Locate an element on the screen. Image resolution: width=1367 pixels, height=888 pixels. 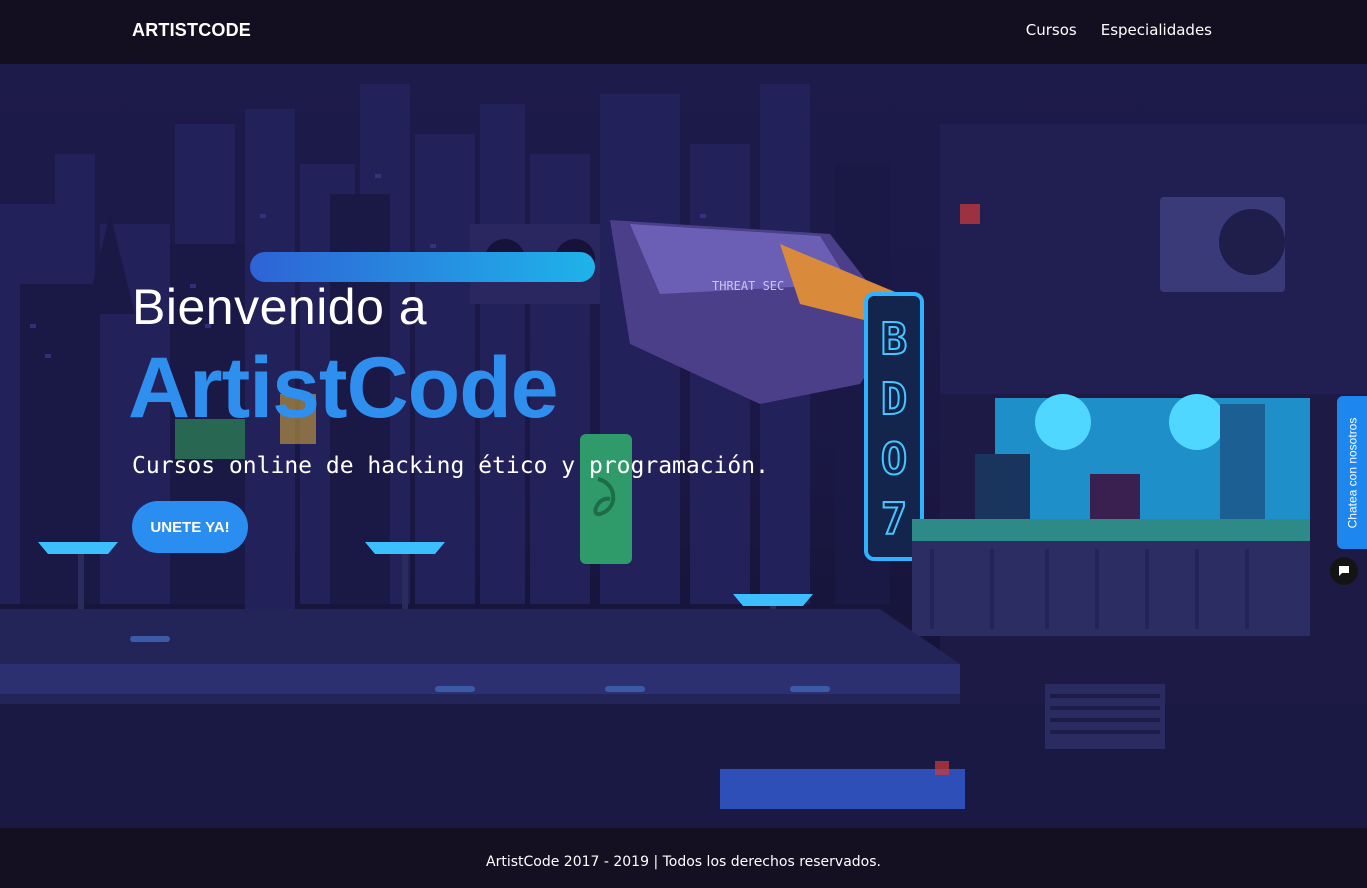
neon-sign-letter: B is located at coordinates (894, 339).